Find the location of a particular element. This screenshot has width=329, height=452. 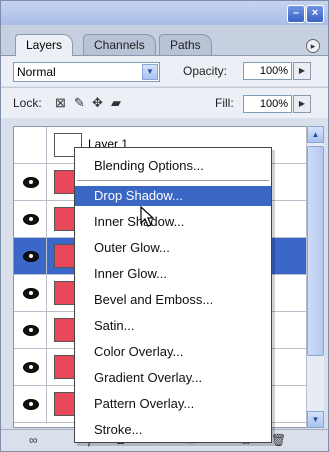

close-icon: × is located at coordinates (315, 14).